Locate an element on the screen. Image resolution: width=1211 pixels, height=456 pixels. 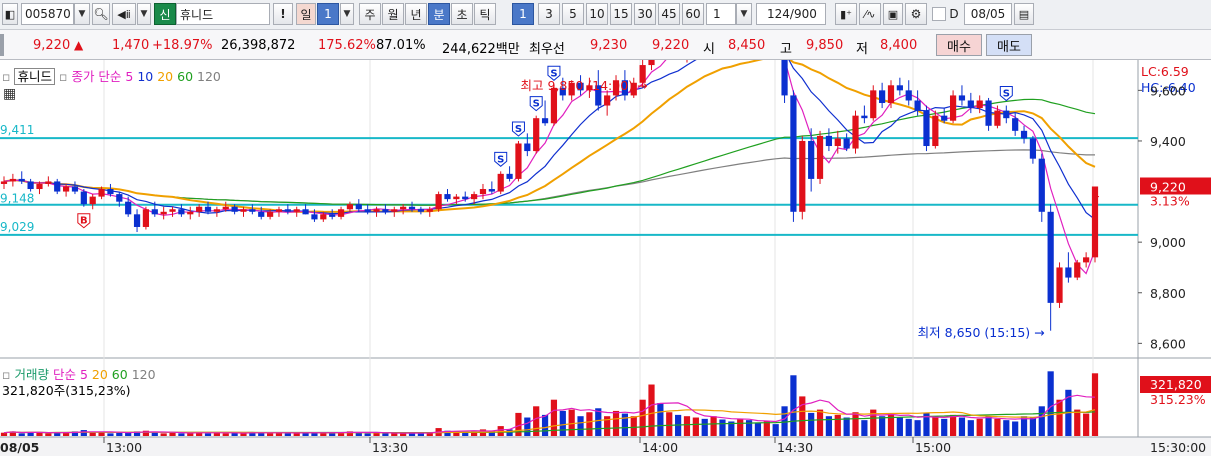
ma20-label: 20 is located at coordinates (165, 76).